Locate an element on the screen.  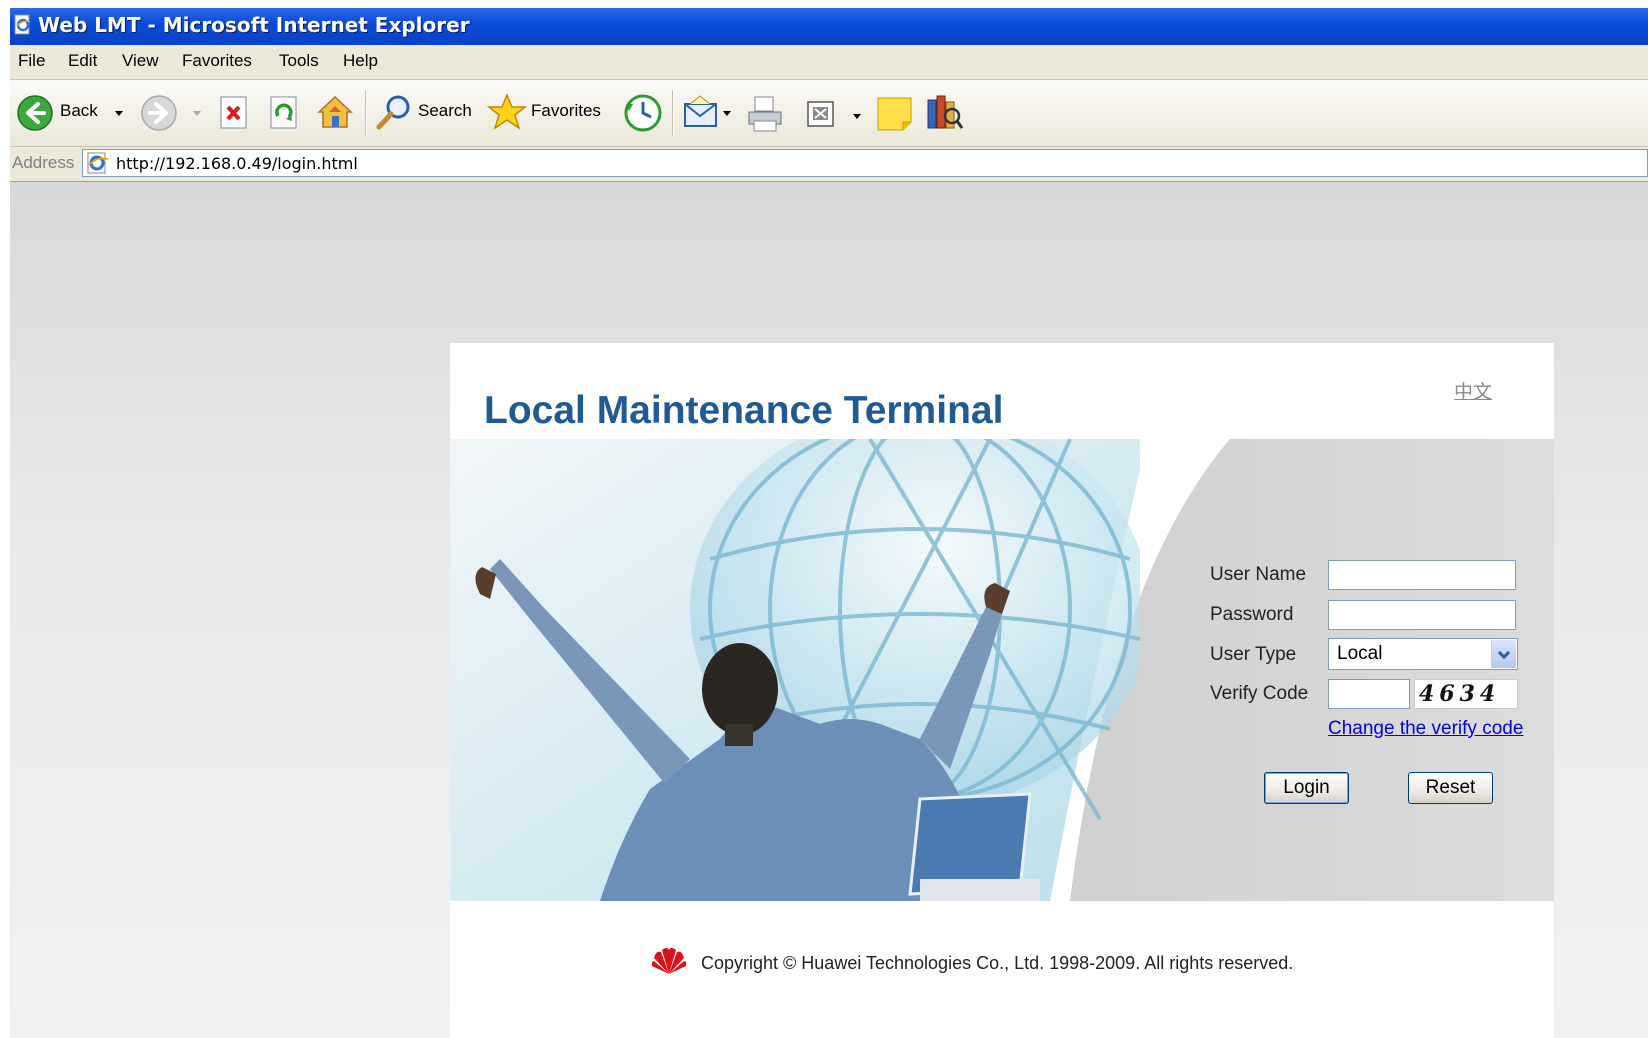
edit-document-icon is located at coordinates (820, 114).